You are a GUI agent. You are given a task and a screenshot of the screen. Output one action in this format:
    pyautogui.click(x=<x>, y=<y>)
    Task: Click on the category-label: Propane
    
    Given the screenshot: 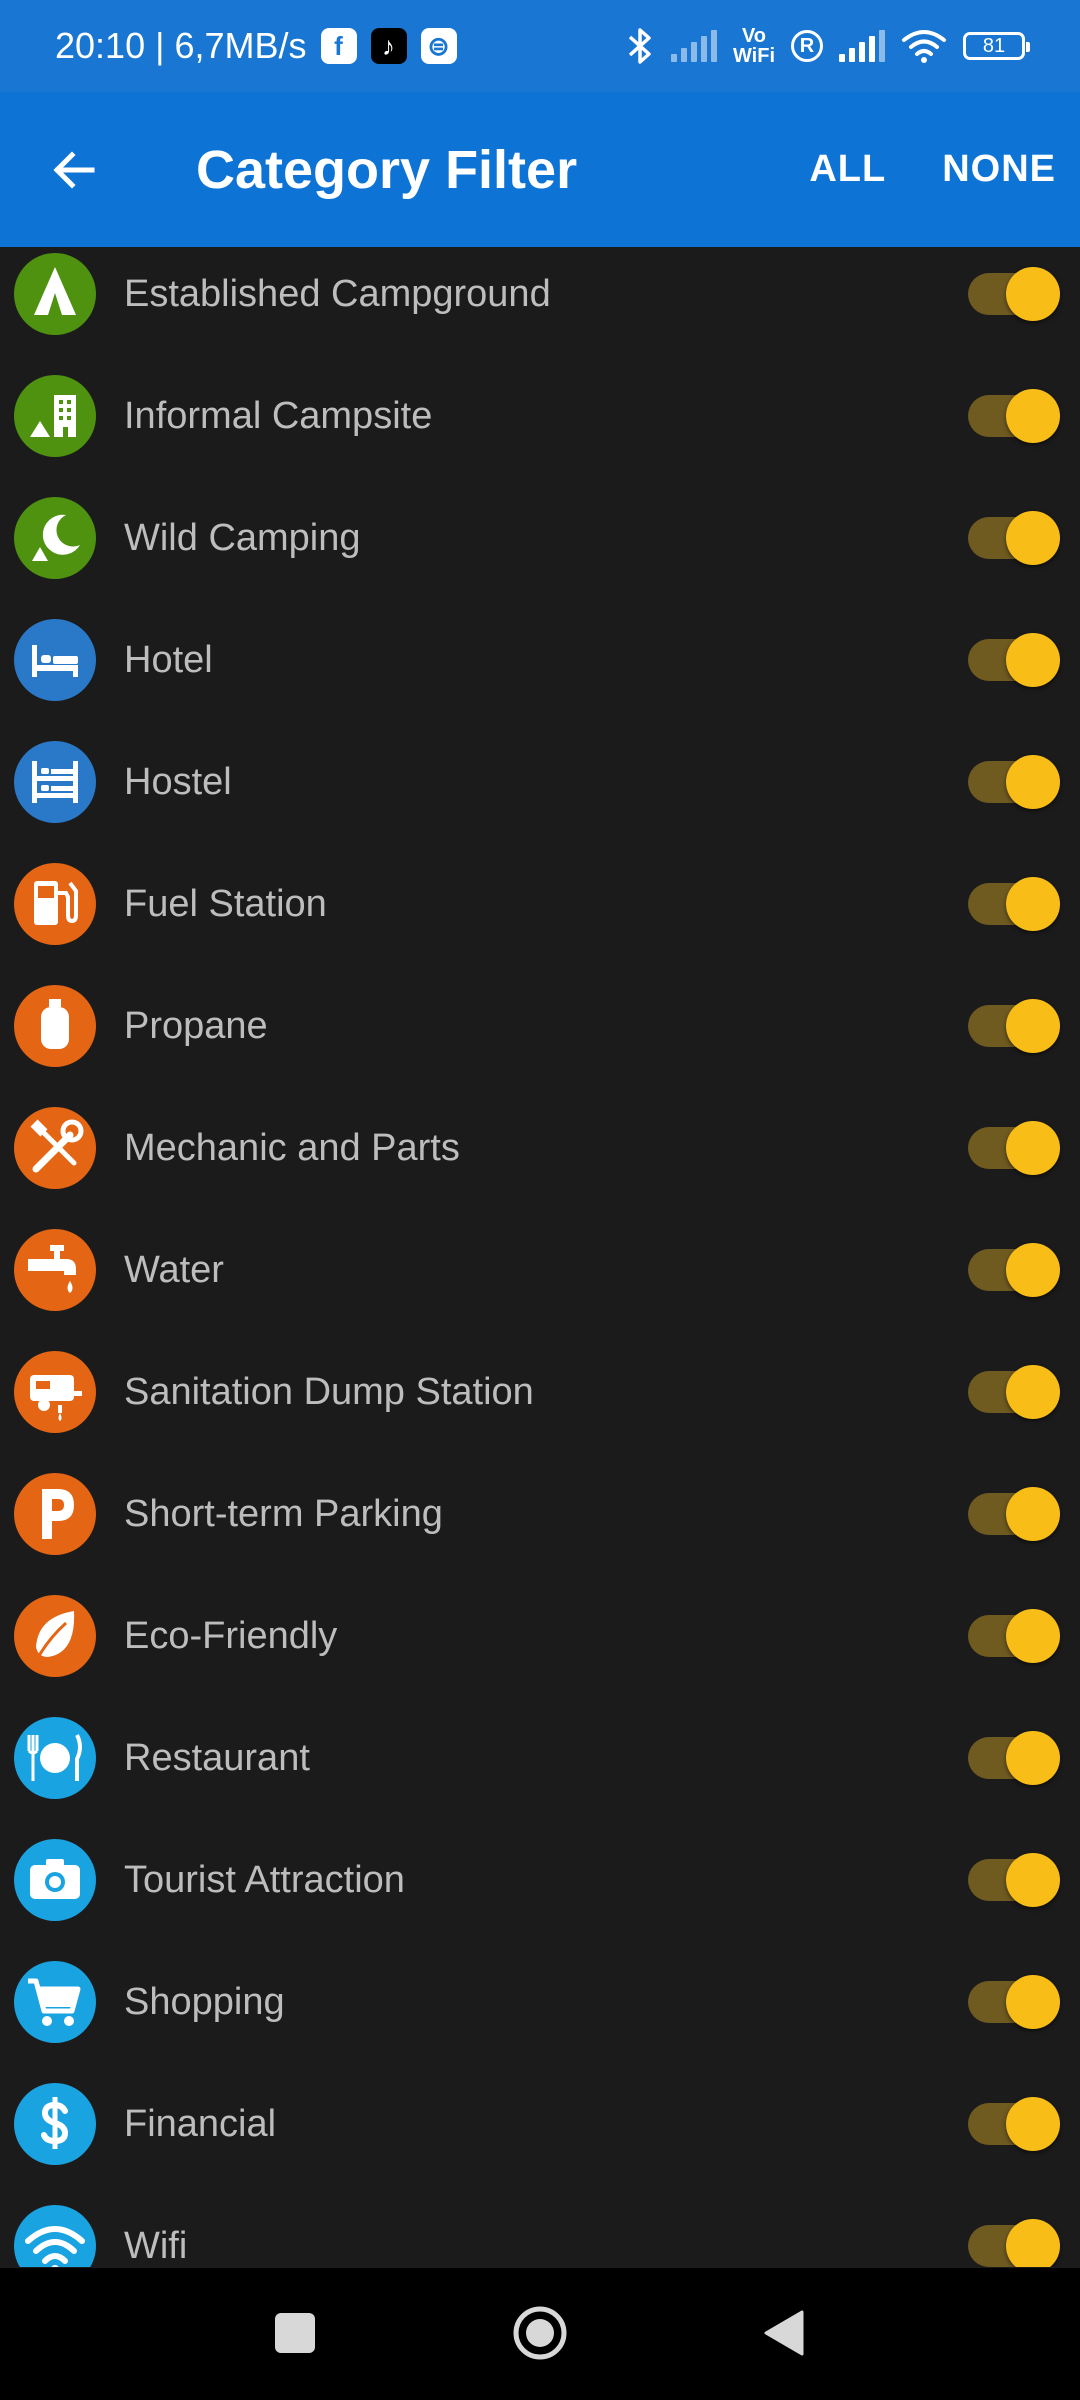 What is the action you would take?
    pyautogui.click(x=196, y=1026)
    